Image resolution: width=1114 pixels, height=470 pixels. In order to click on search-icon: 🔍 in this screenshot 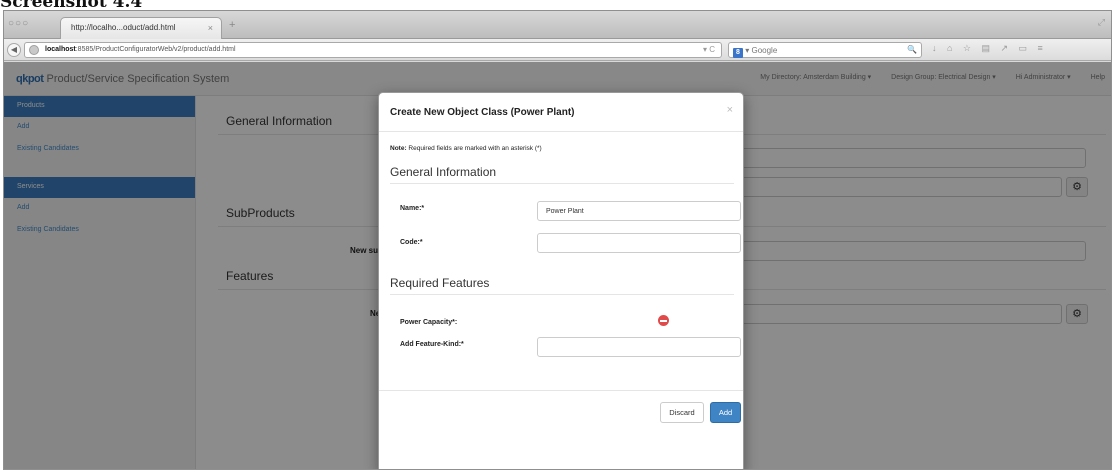, I will do `click(912, 49)`.